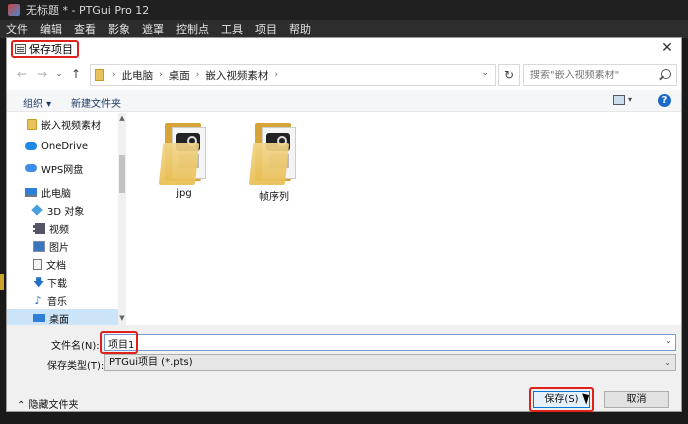  I want to click on document-icon, so click(37, 264).